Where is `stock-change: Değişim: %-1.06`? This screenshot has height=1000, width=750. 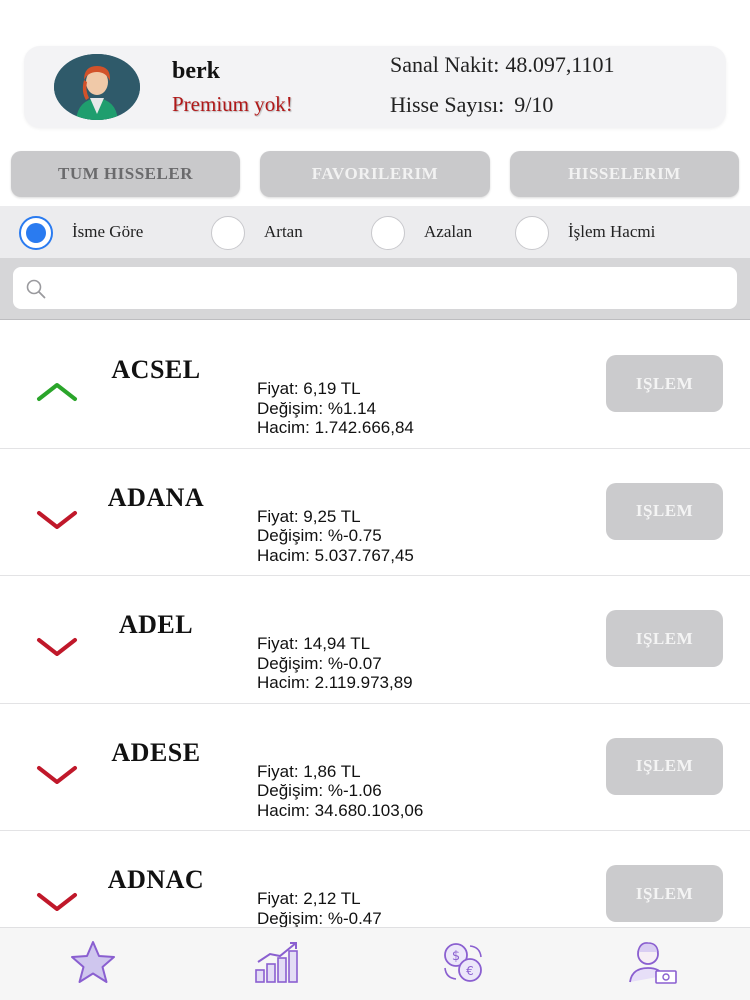
stock-change: Değişim: %-1.06 is located at coordinates (319, 790).